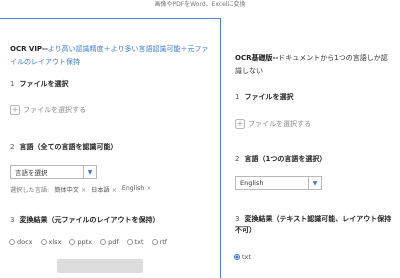 The image size is (400, 278). I want to click on vip-selected-languages: 選択した言語: 簡体中文 × 日本語 × English ×, so click(80, 189).